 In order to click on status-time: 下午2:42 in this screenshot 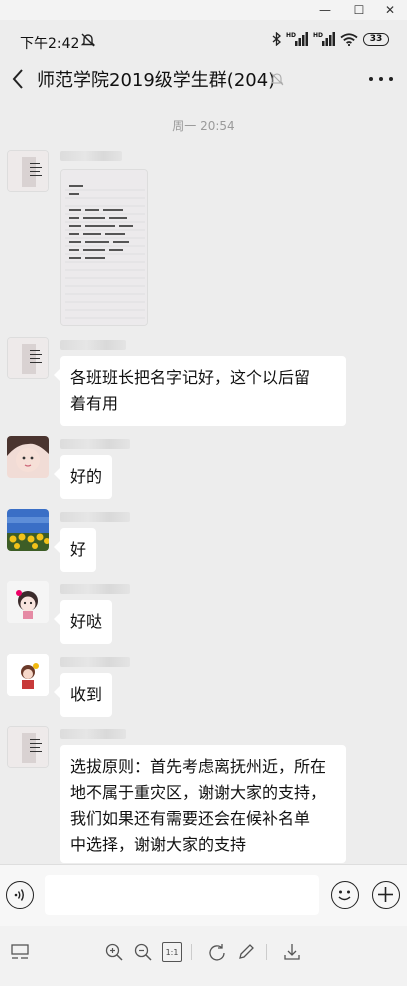, I will do `click(50, 44)`.